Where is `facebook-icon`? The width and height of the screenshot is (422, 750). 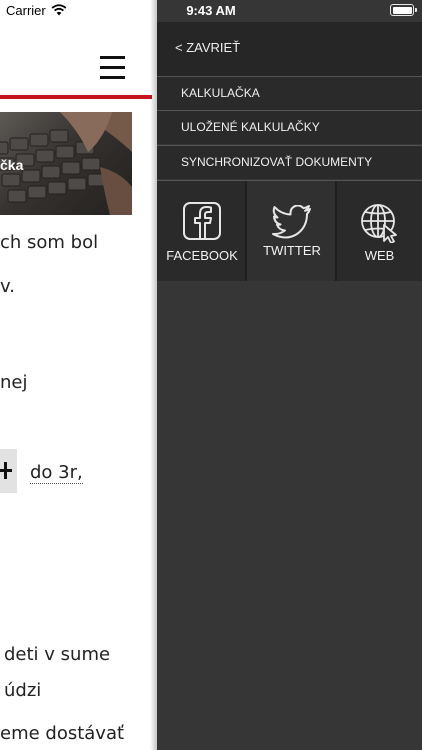 facebook-icon is located at coordinates (202, 221).